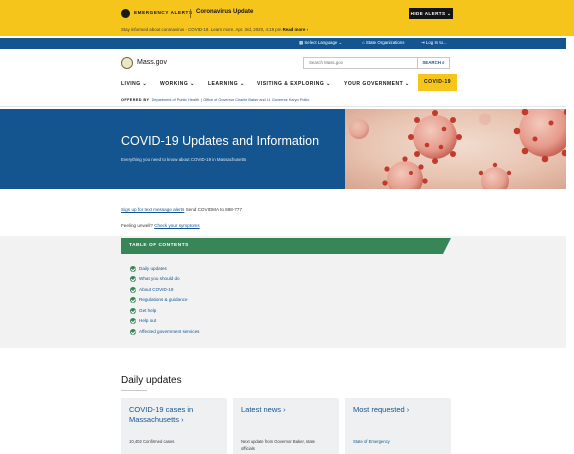 This screenshot has height=454, width=574. I want to click on emergency-alerts-label: EMERGENCY ALERTS, so click(163, 12).